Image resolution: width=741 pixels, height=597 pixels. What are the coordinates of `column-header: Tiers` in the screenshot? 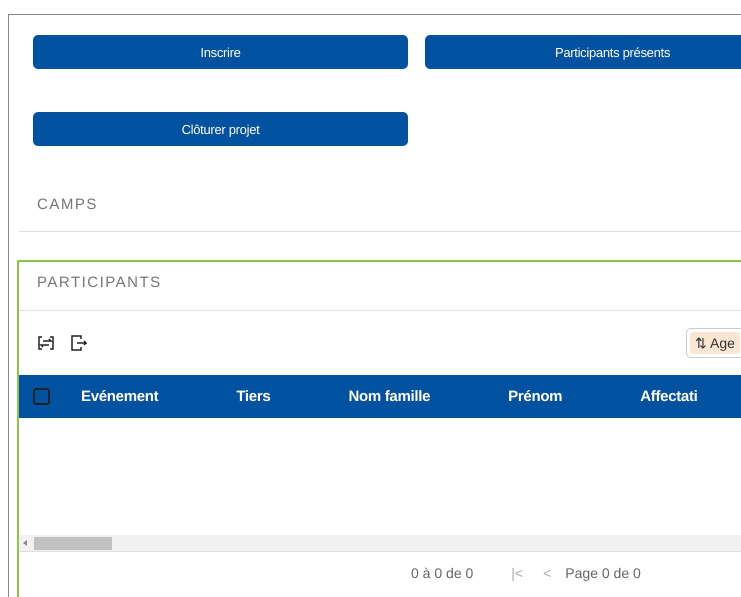 It's located at (253, 396).